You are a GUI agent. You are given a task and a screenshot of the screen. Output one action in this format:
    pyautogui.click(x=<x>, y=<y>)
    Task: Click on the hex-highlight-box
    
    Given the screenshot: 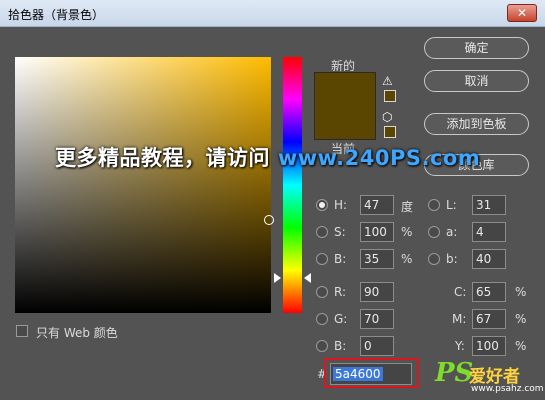 What is the action you would take?
    pyautogui.click(x=371, y=373)
    